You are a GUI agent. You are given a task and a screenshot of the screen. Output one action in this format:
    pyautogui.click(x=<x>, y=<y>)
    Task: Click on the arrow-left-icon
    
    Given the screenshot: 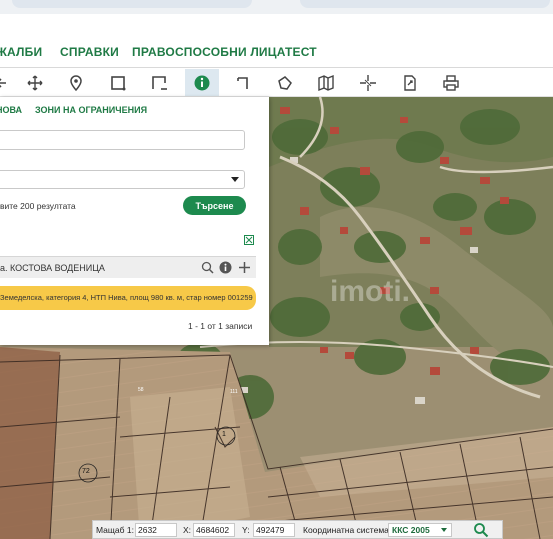 What is the action you would take?
    pyautogui.click(x=3, y=82)
    